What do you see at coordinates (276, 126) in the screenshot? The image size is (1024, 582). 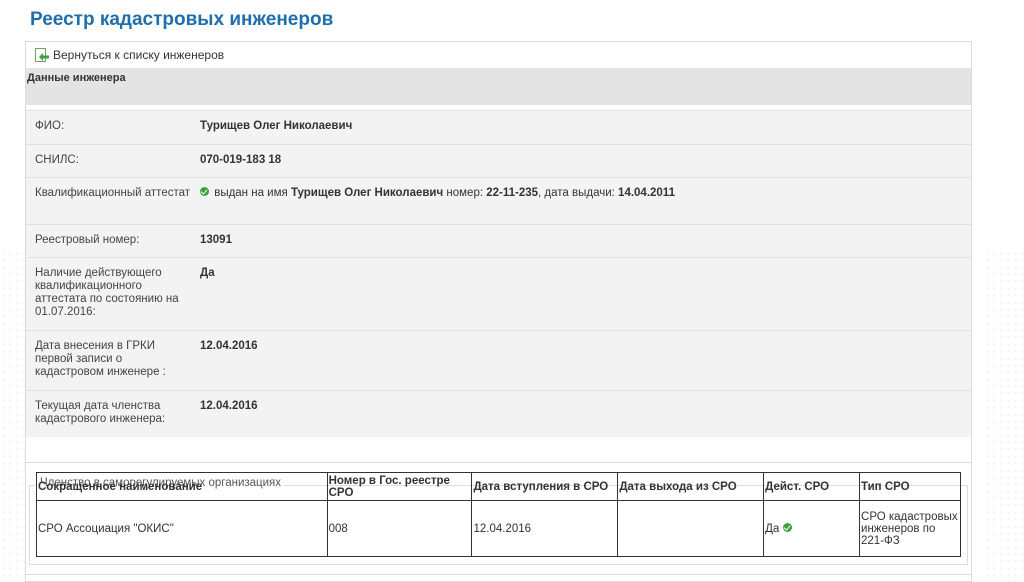 I see `fio-value: Турищев Олег Николаевич` at bounding box center [276, 126].